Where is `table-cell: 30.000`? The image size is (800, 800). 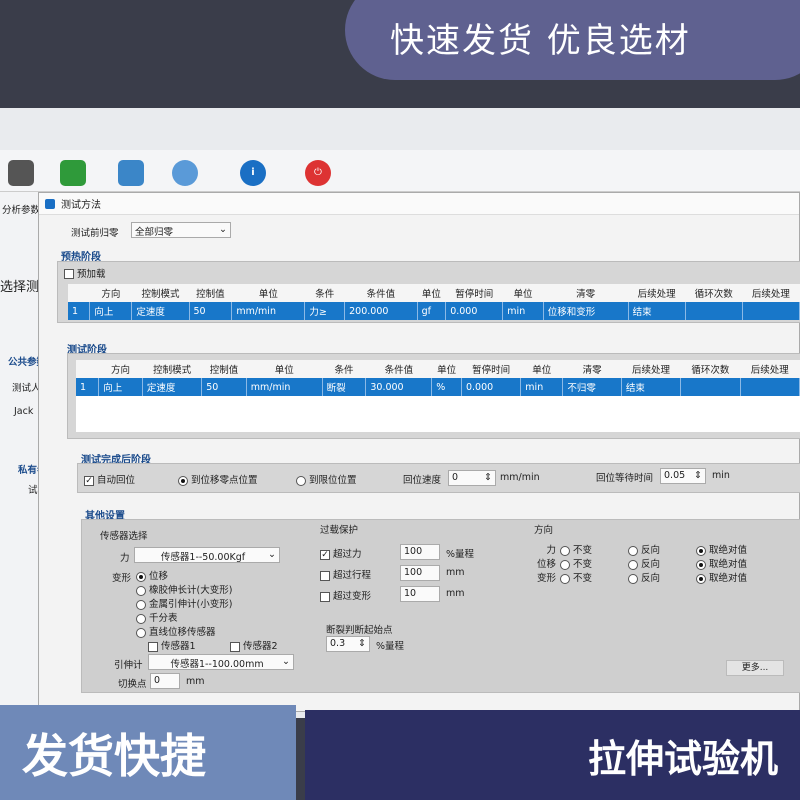 table-cell: 30.000 is located at coordinates (399, 387).